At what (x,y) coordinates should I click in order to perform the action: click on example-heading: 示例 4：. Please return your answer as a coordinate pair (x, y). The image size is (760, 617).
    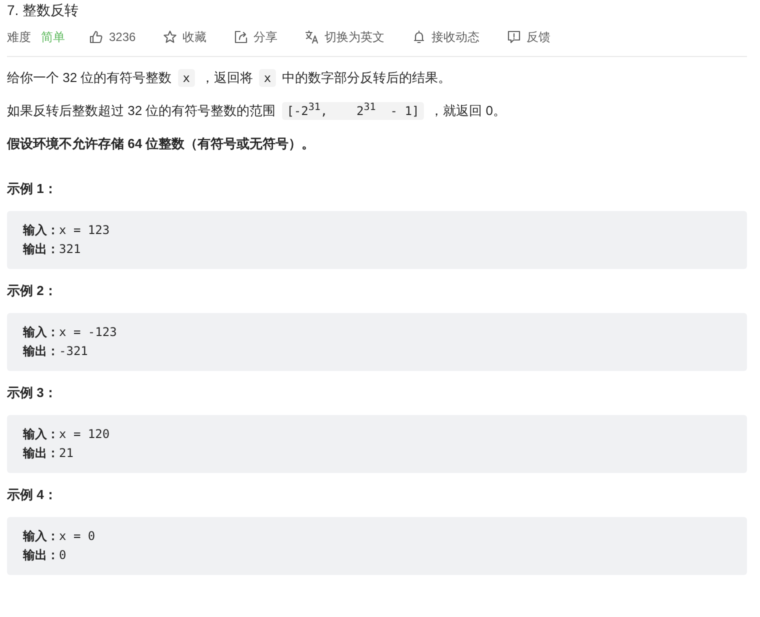
    Looking at the image, I should click on (32, 495).